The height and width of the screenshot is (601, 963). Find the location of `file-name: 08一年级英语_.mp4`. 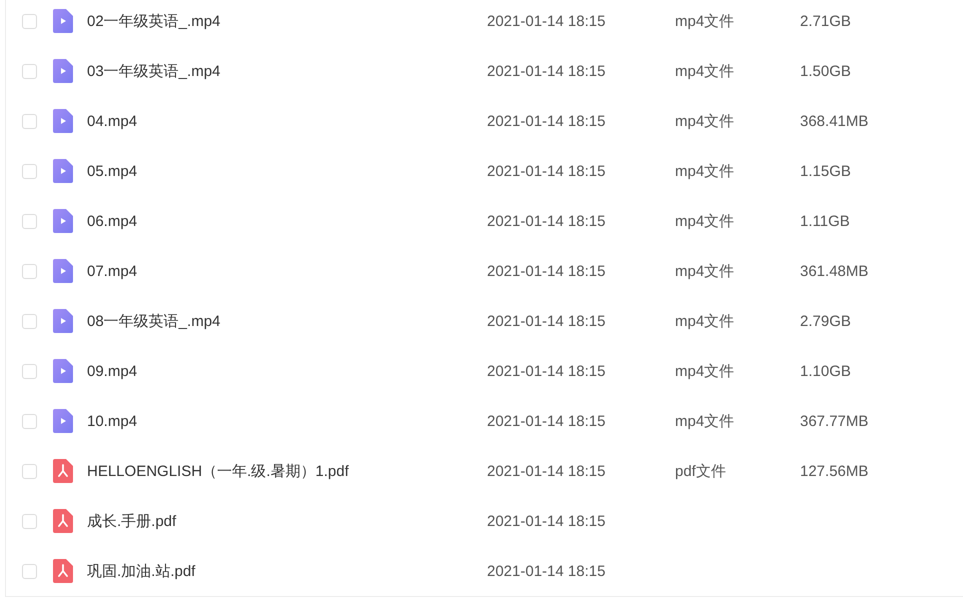

file-name: 08一年级英语_.mp4 is located at coordinates (287, 321).